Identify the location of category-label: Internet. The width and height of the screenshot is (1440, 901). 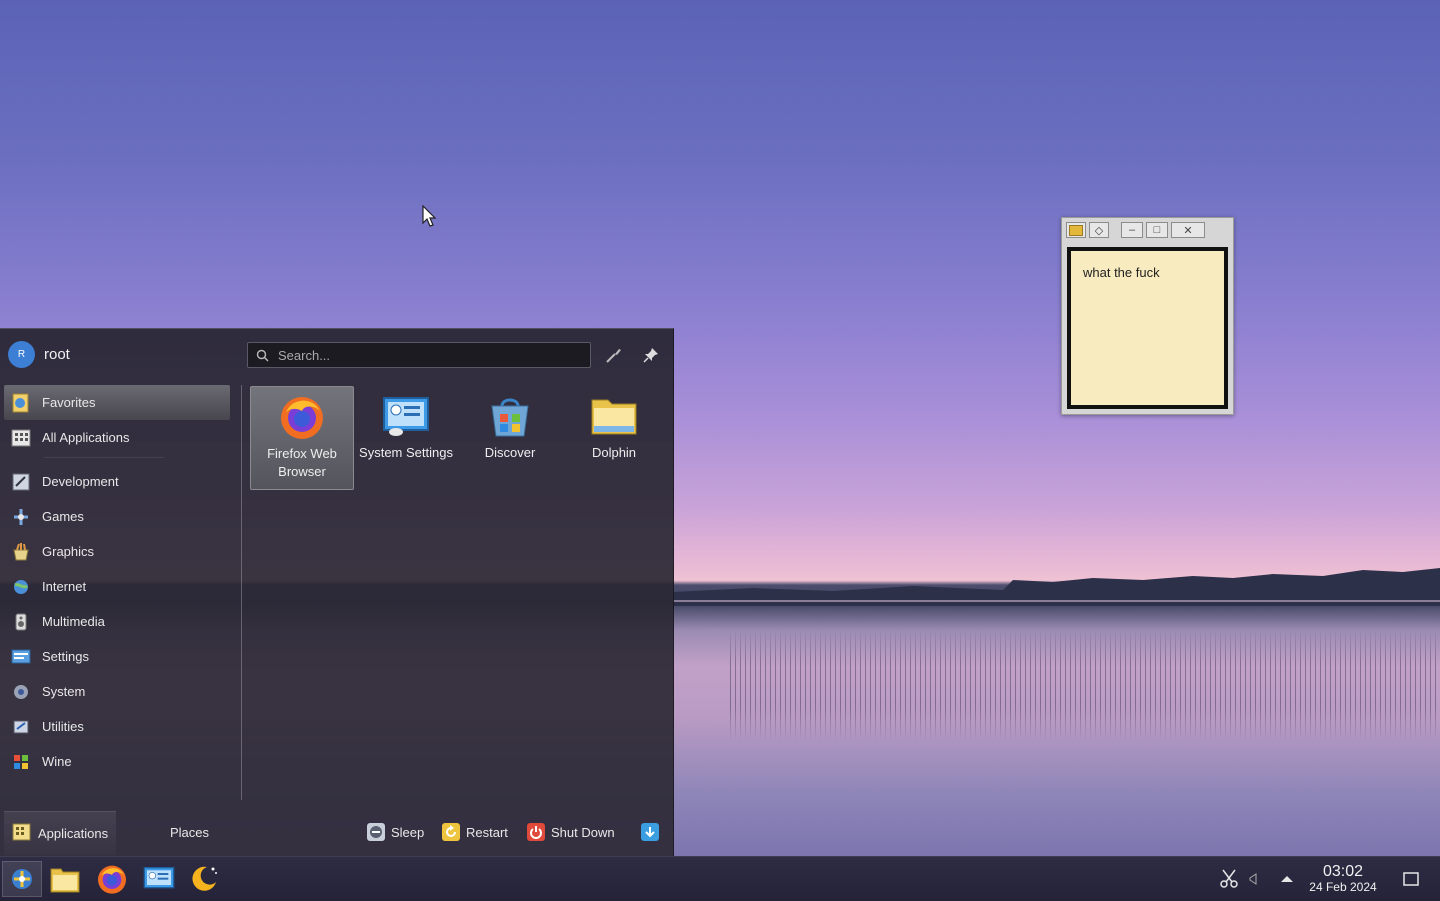
(64, 586).